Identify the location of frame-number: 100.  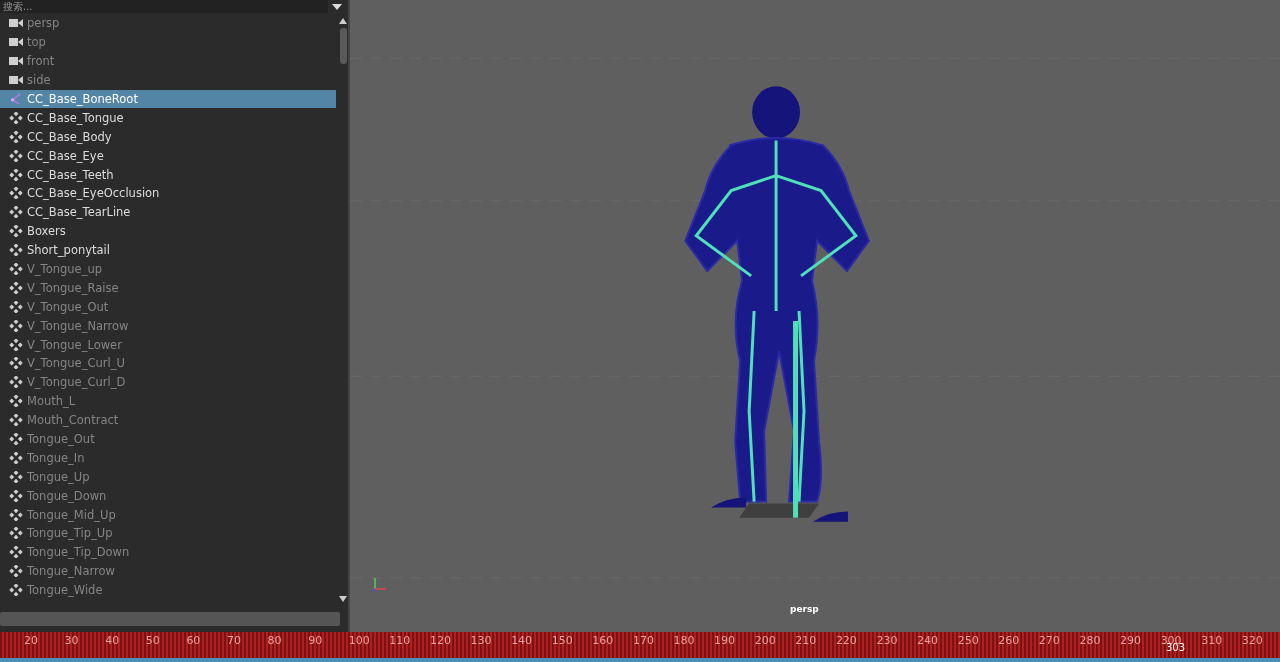
(359, 640).